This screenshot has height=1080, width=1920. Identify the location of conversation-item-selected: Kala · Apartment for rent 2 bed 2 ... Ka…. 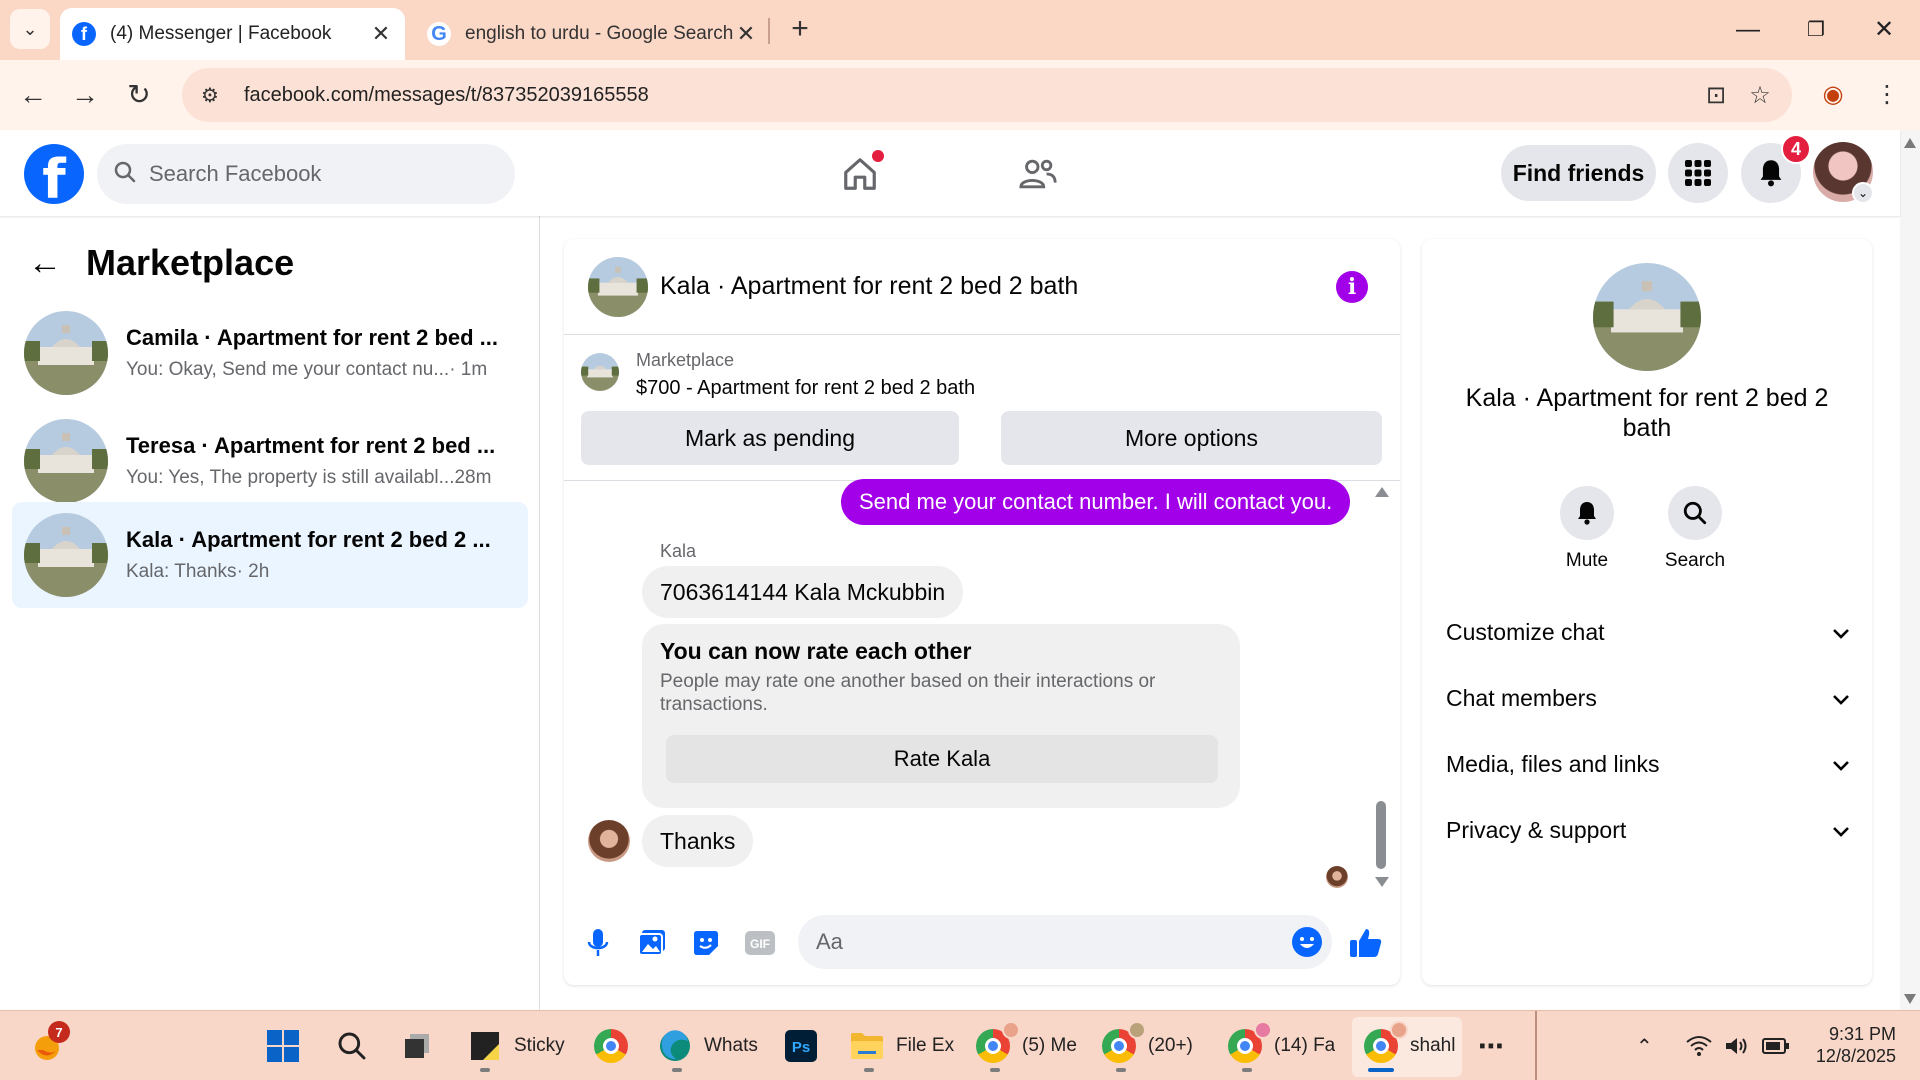
(270, 555).